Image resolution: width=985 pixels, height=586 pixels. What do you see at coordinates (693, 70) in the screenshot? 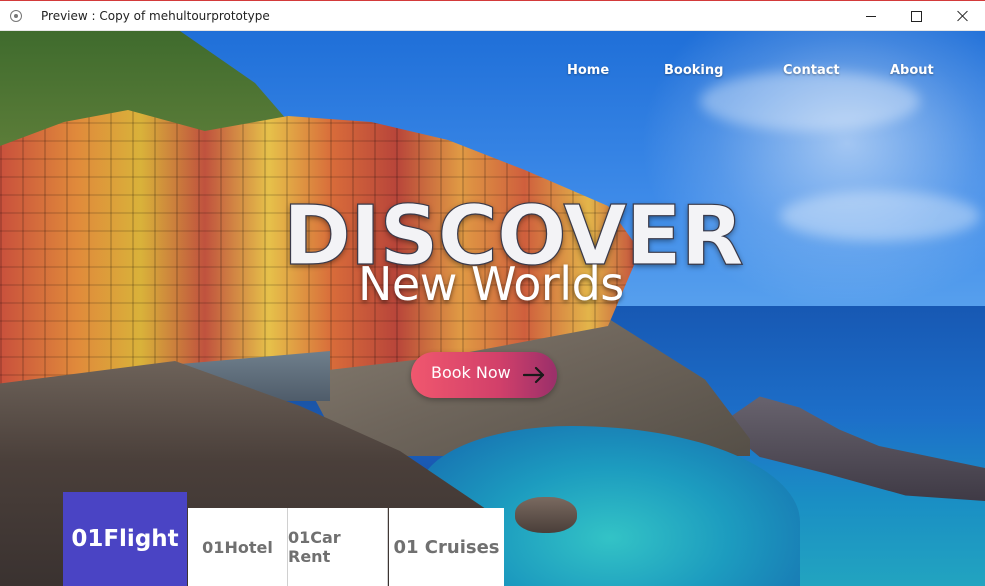
I see `nav-booking-link: Booking` at bounding box center [693, 70].